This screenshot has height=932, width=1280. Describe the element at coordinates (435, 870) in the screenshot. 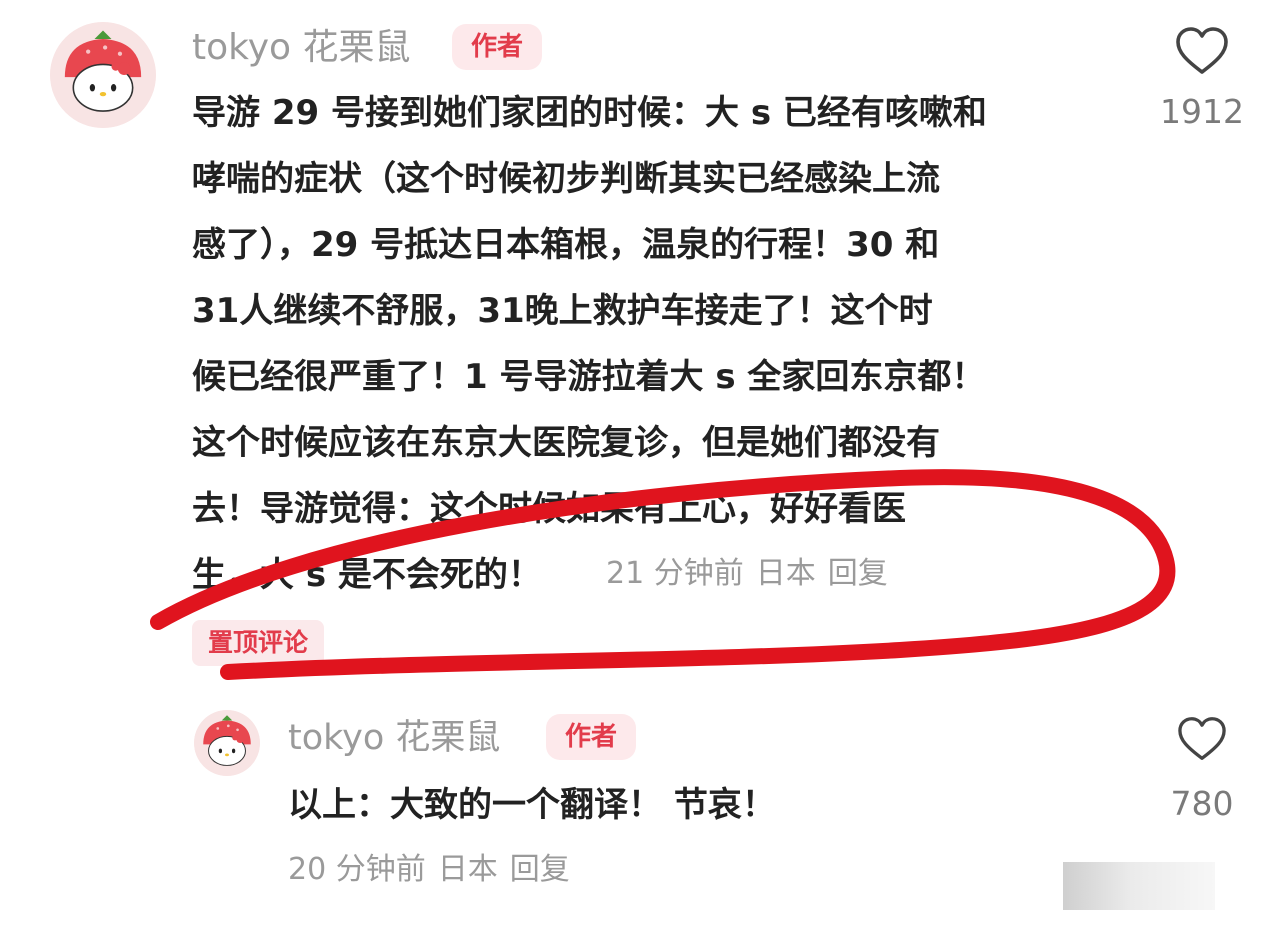

I see `reply-meta: 20 分钟前 日本 回复` at that location.